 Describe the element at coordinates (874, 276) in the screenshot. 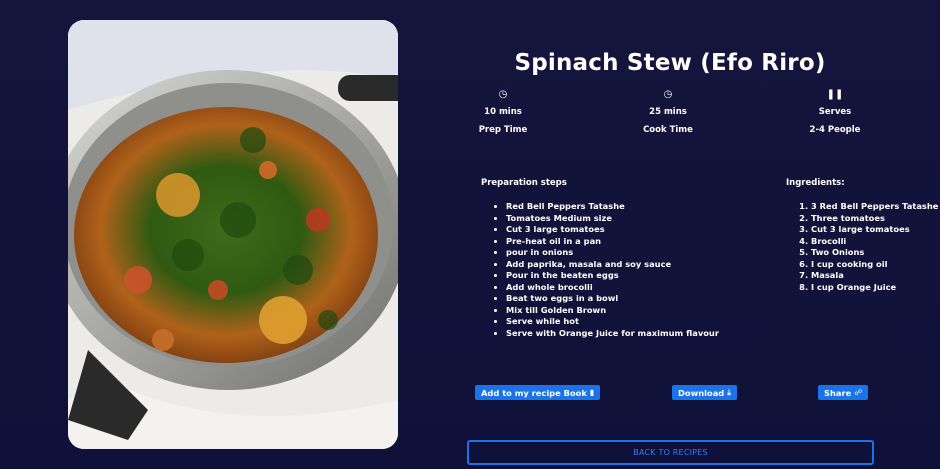

I see `list-item: Masala` at that location.